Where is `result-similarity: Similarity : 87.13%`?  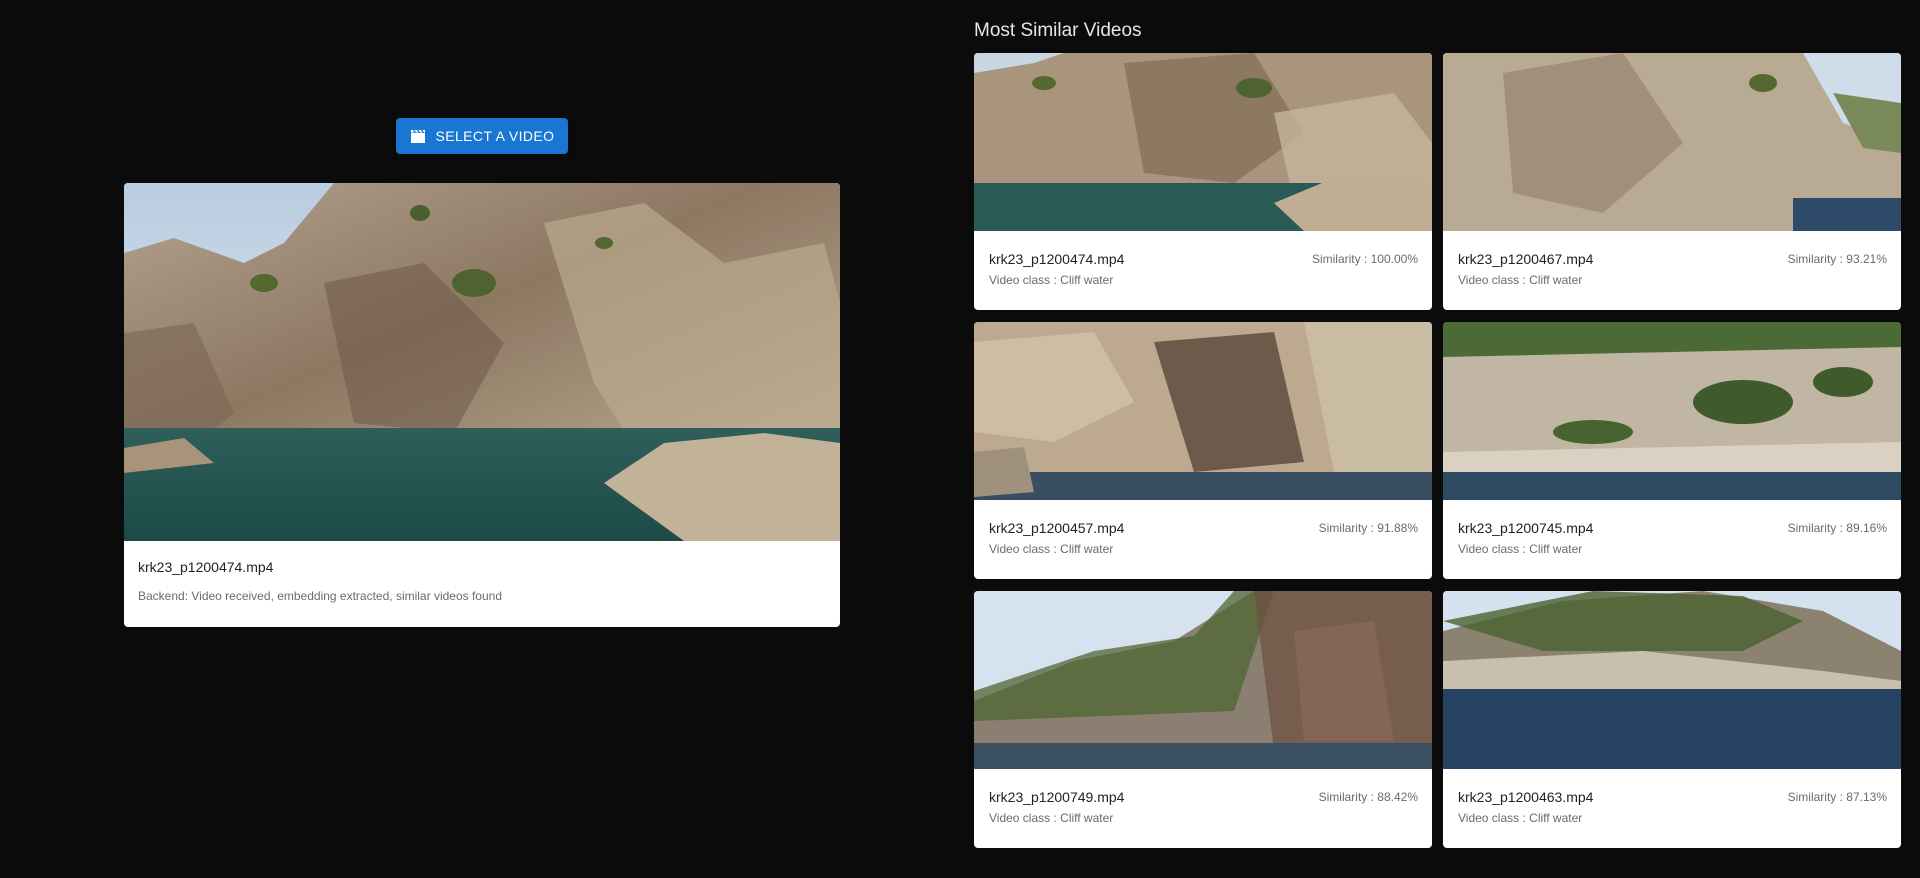 result-similarity: Similarity : 87.13% is located at coordinates (1837, 797).